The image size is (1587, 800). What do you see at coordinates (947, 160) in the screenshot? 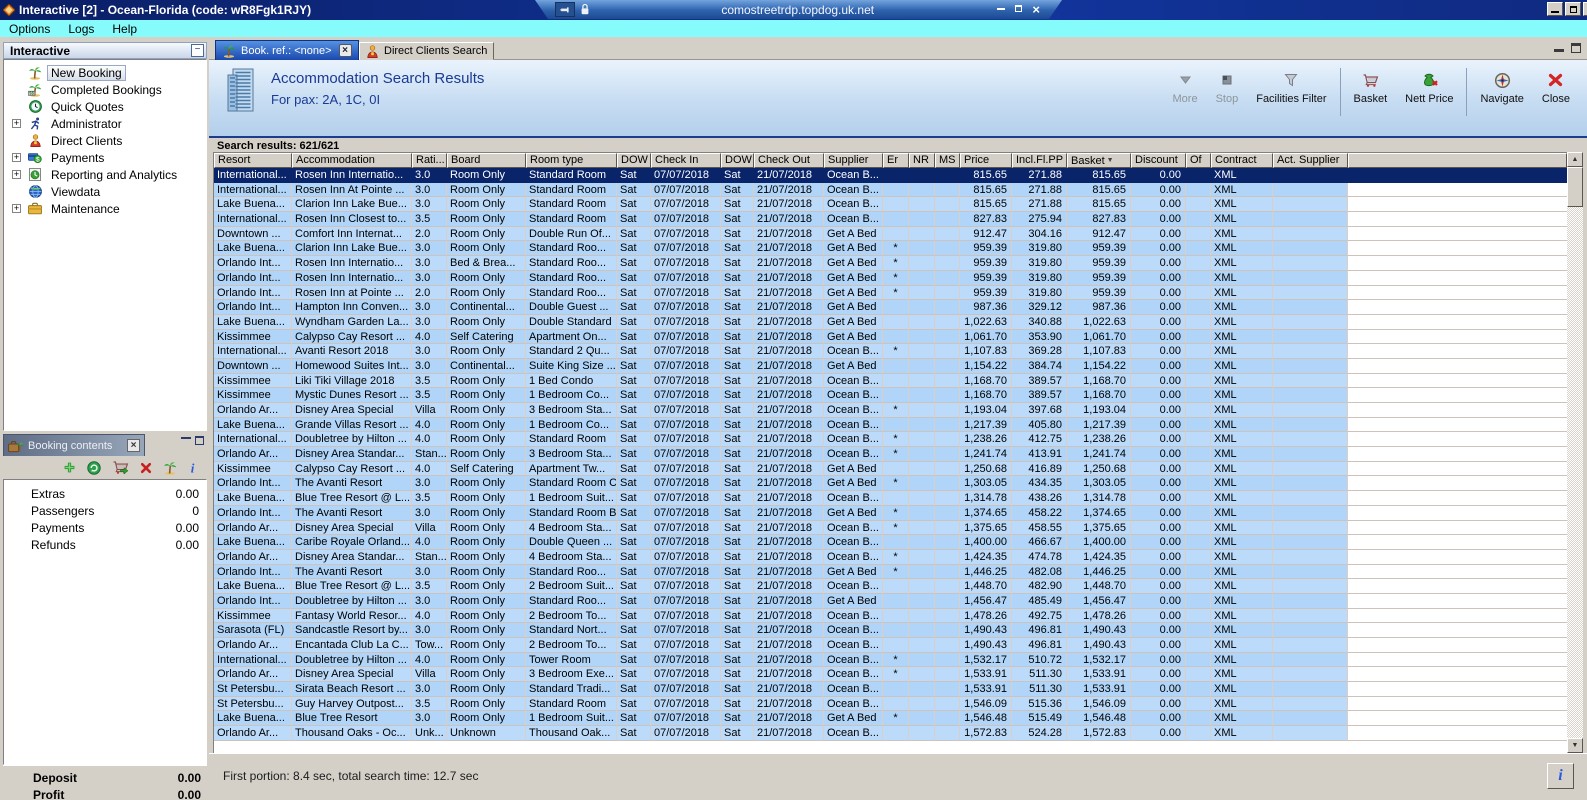
I see `column-header-ms: MS` at bounding box center [947, 160].